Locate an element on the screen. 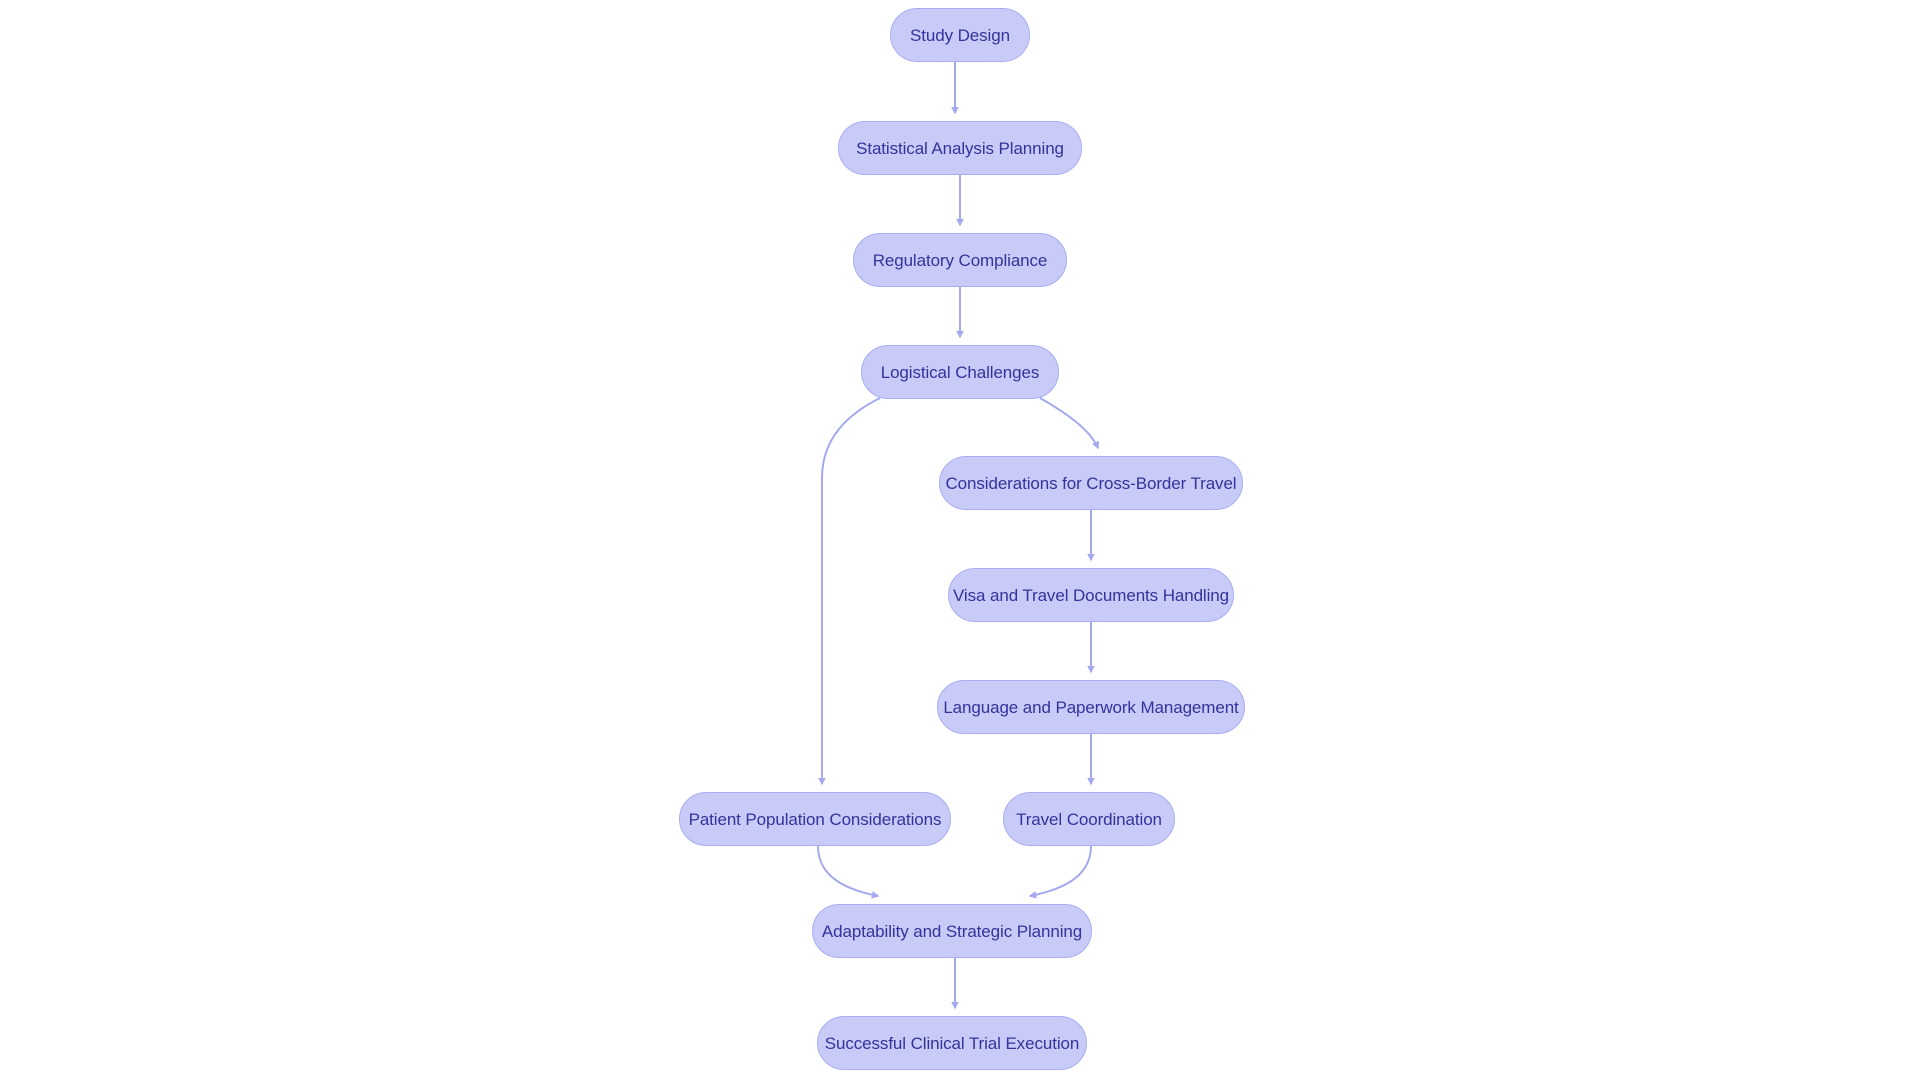  flowchart-node-successful-execution: Successful Clinical Trial Execution is located at coordinates (952, 1043).